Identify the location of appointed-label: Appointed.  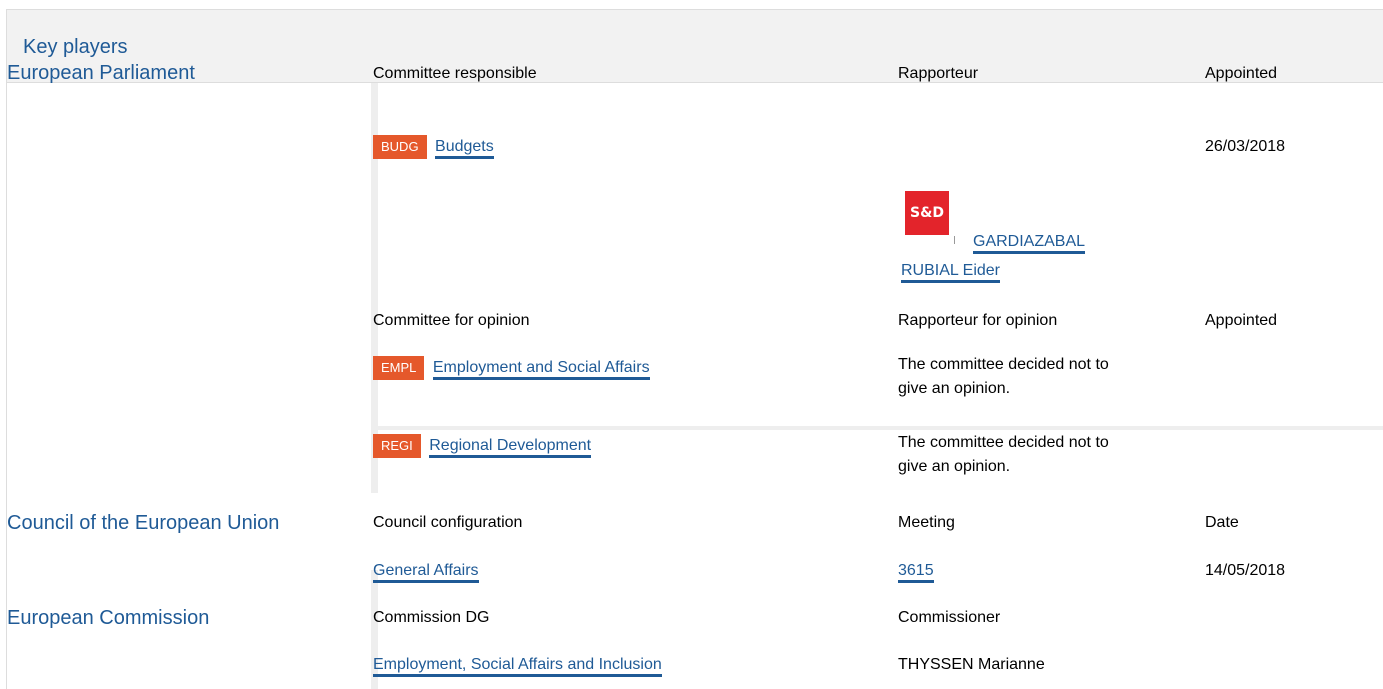
(1241, 73).